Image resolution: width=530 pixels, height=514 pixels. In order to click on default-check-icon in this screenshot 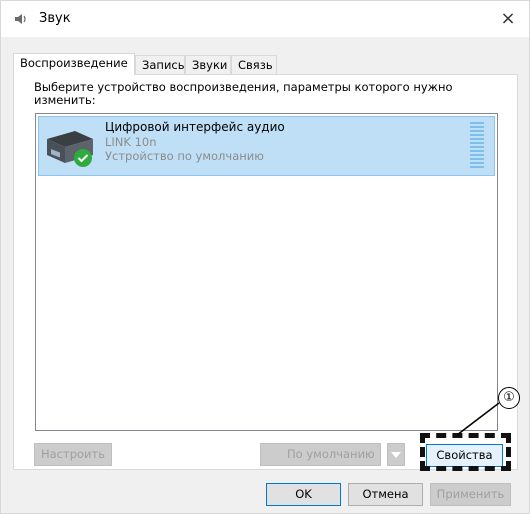, I will do `click(83, 158)`.